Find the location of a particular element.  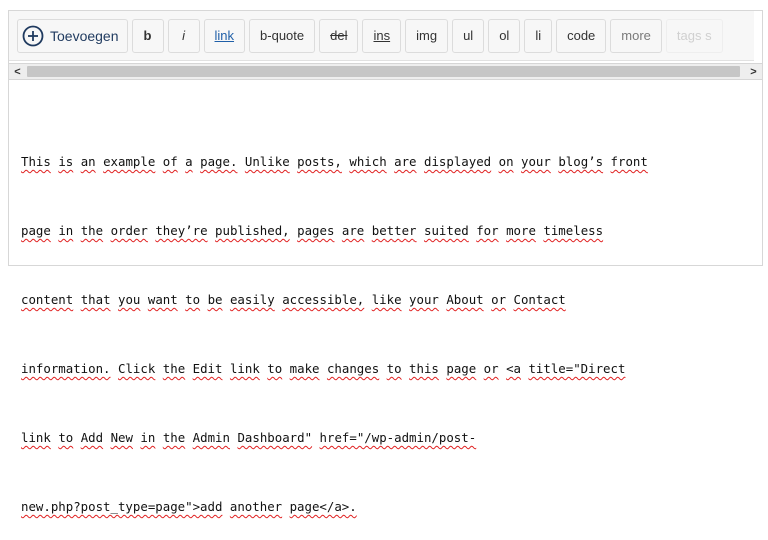

spellcheck-word: another is located at coordinates (256, 506).